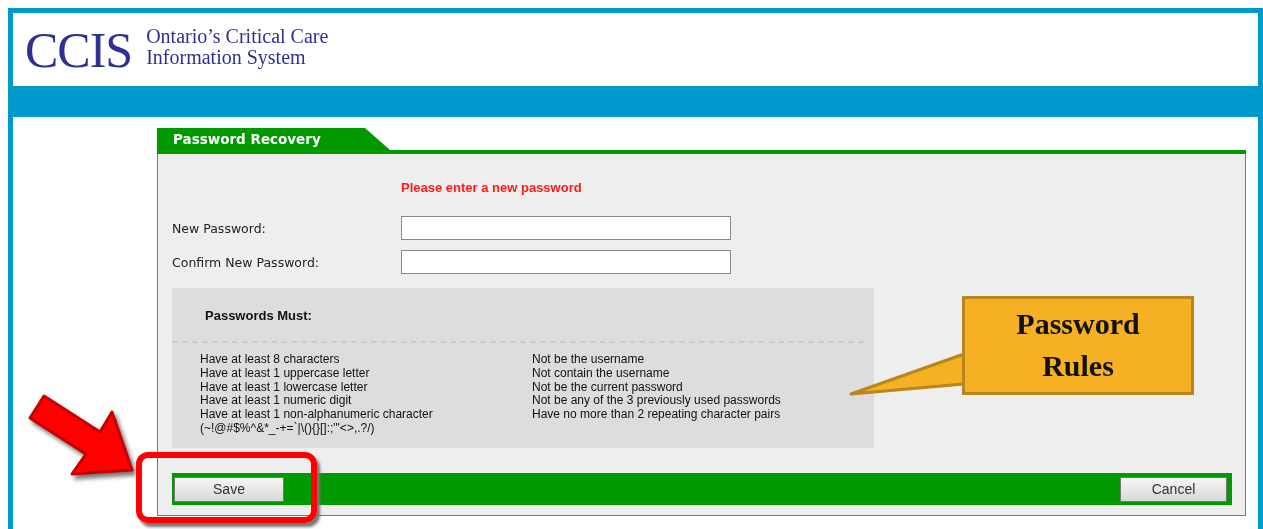  What do you see at coordinates (79, 49) in the screenshot?
I see `logo-text: CCIS` at bounding box center [79, 49].